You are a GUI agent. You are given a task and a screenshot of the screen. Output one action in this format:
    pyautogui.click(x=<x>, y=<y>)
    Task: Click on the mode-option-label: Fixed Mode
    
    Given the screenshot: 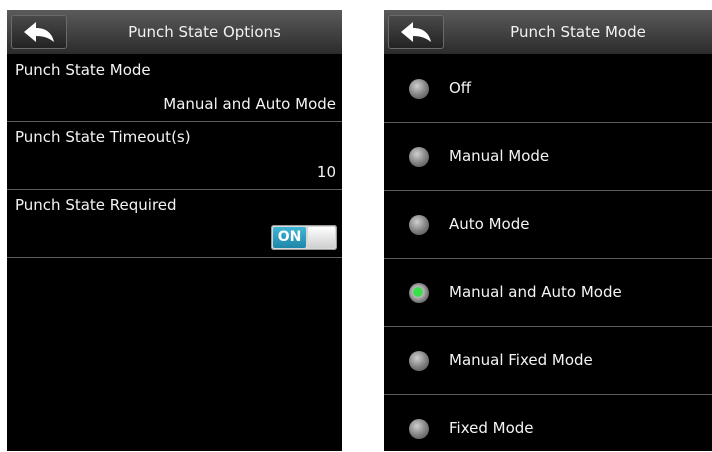 What is the action you would take?
    pyautogui.click(x=491, y=428)
    